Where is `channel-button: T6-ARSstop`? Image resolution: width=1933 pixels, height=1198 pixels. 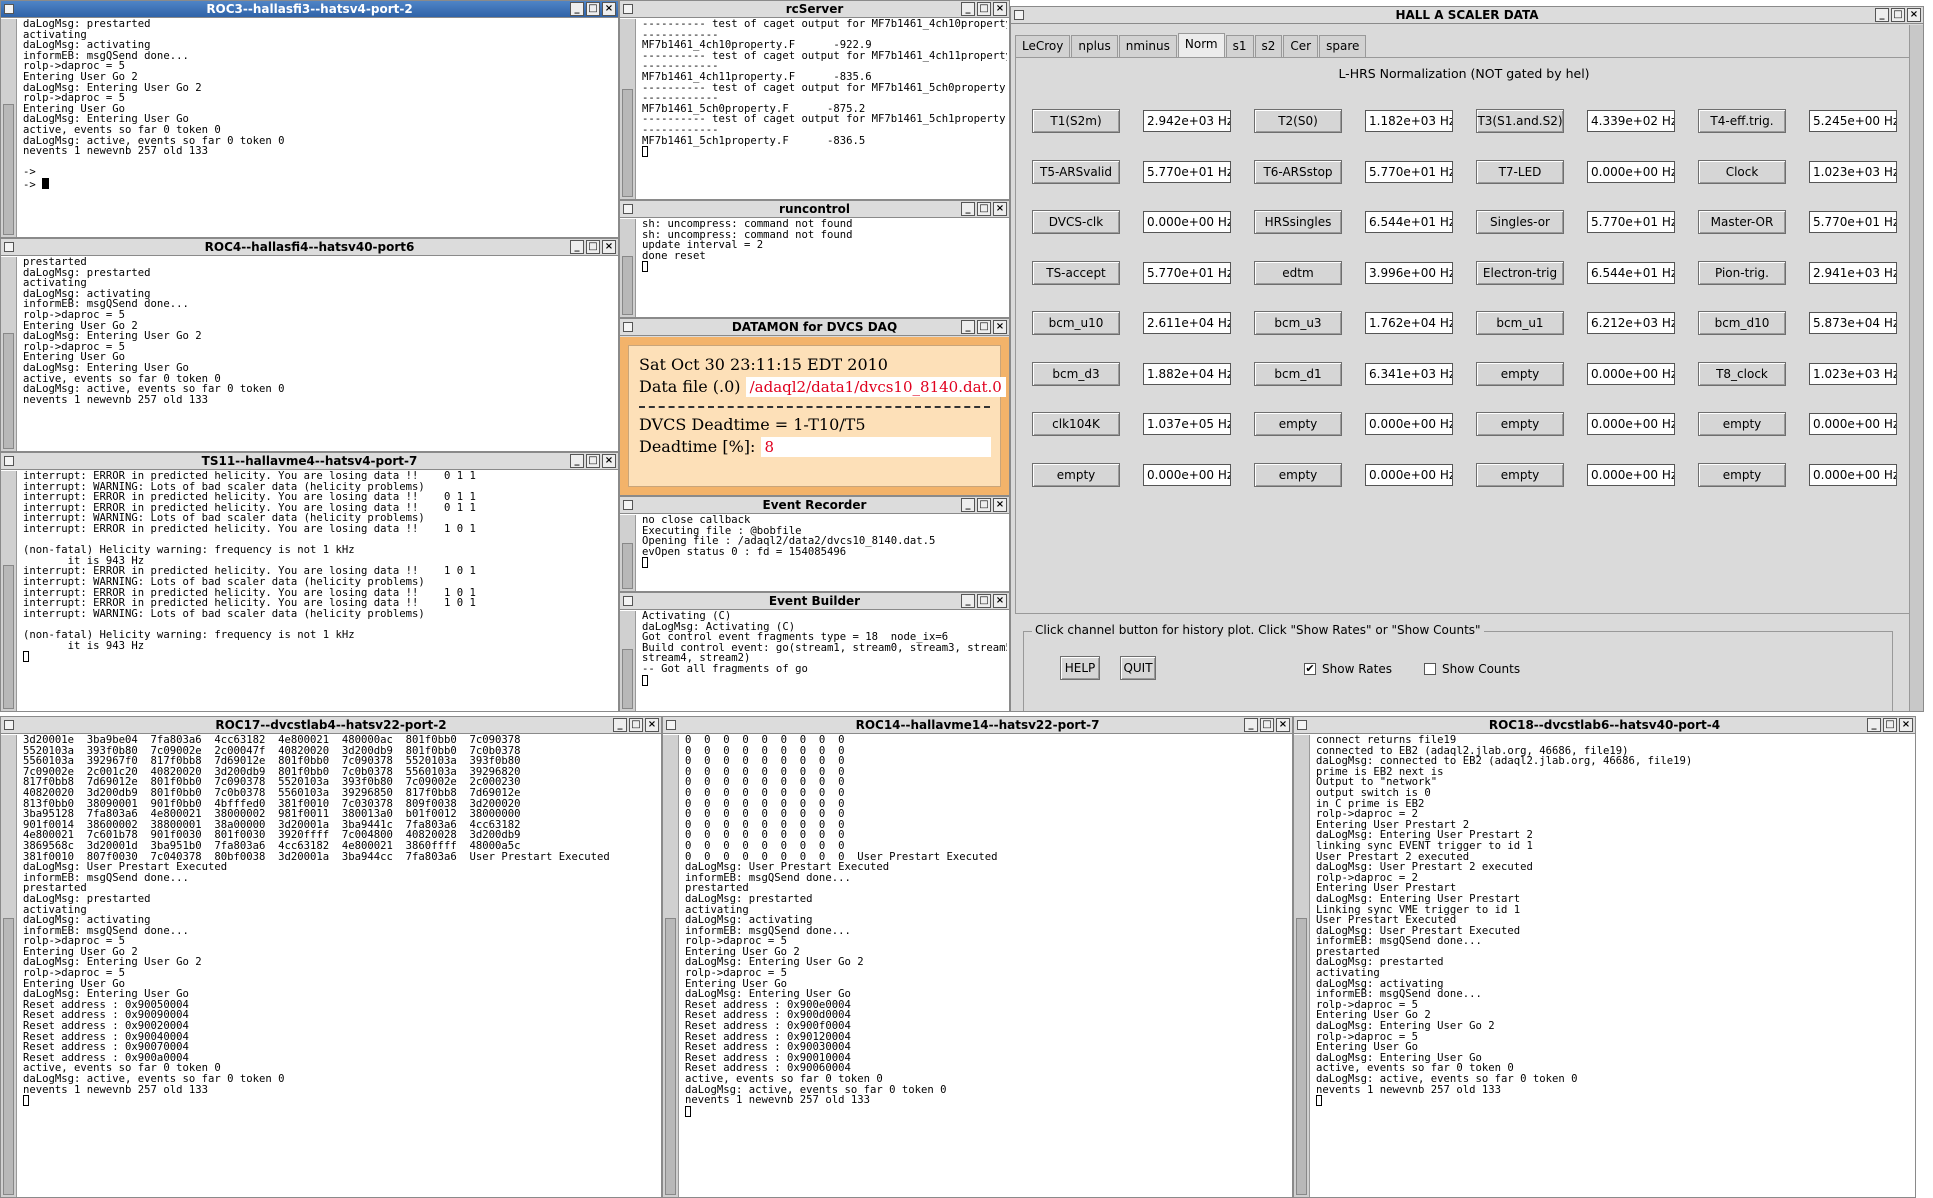
channel-button: T6-ARSstop is located at coordinates (1298, 171).